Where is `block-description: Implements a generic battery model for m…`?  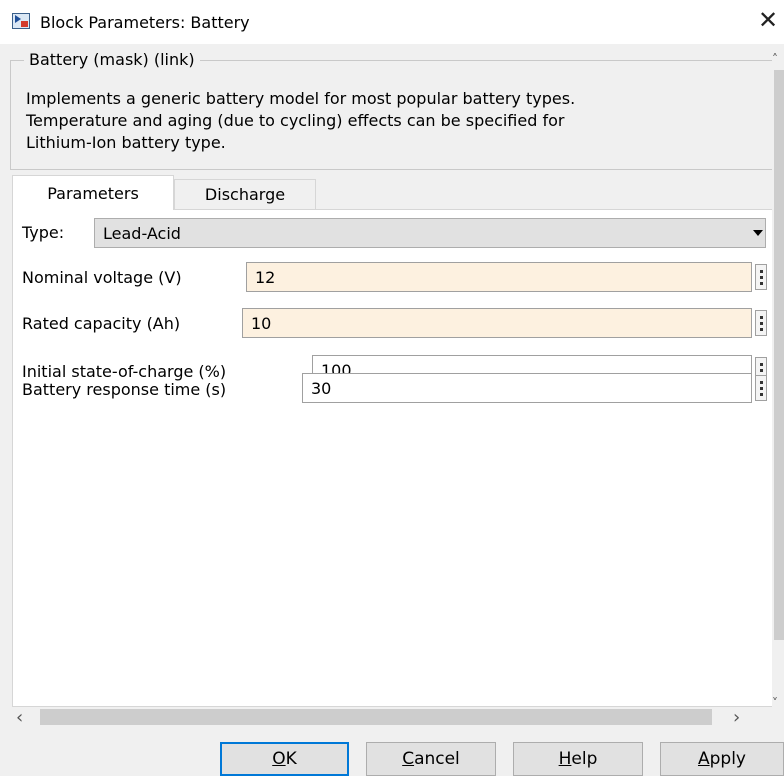
block-description: Implements a generic battery model for m… is located at coordinates (396, 121).